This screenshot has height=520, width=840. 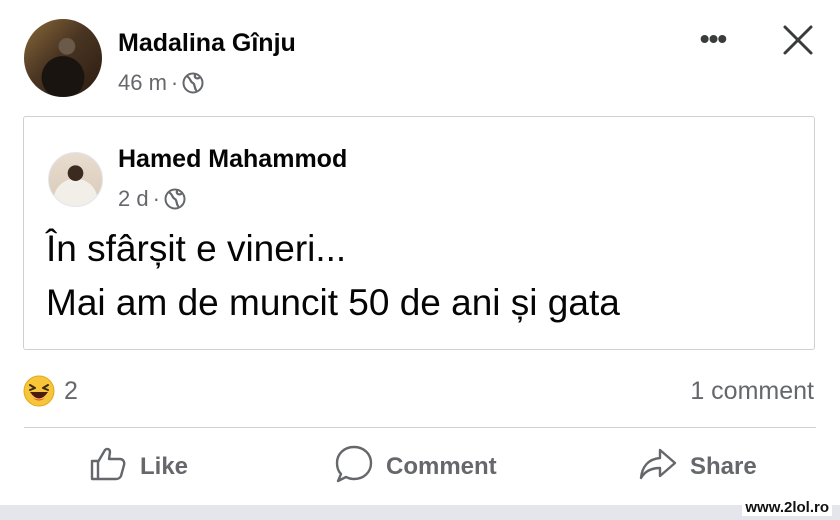 I want to click on share-arrow-icon, so click(x=658, y=467).